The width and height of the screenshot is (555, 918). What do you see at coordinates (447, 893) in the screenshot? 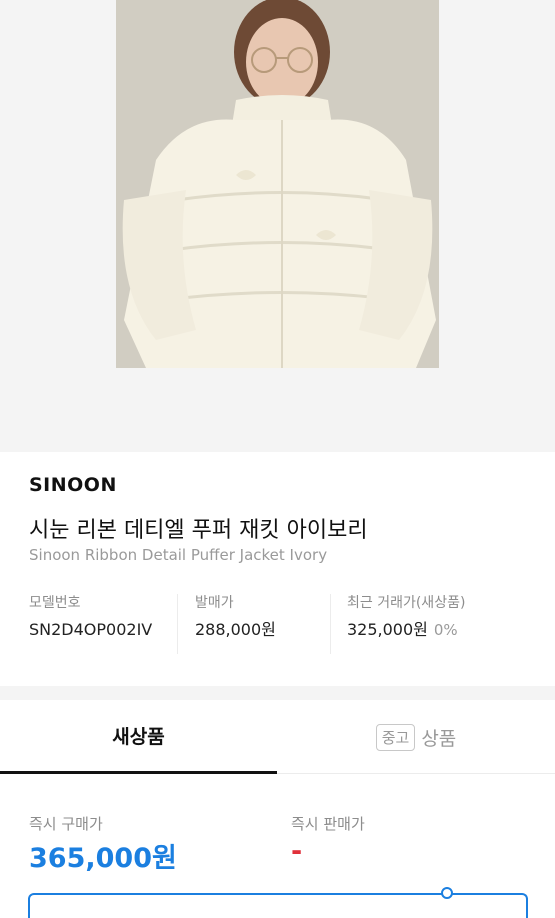
I see `tooltip-pointer` at bounding box center [447, 893].